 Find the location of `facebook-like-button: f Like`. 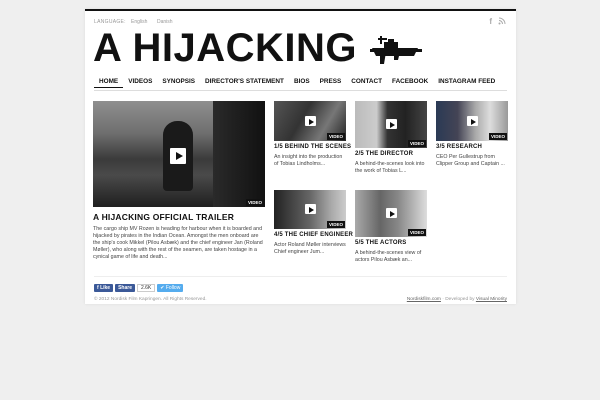

facebook-like-button: f Like is located at coordinates (104, 288).